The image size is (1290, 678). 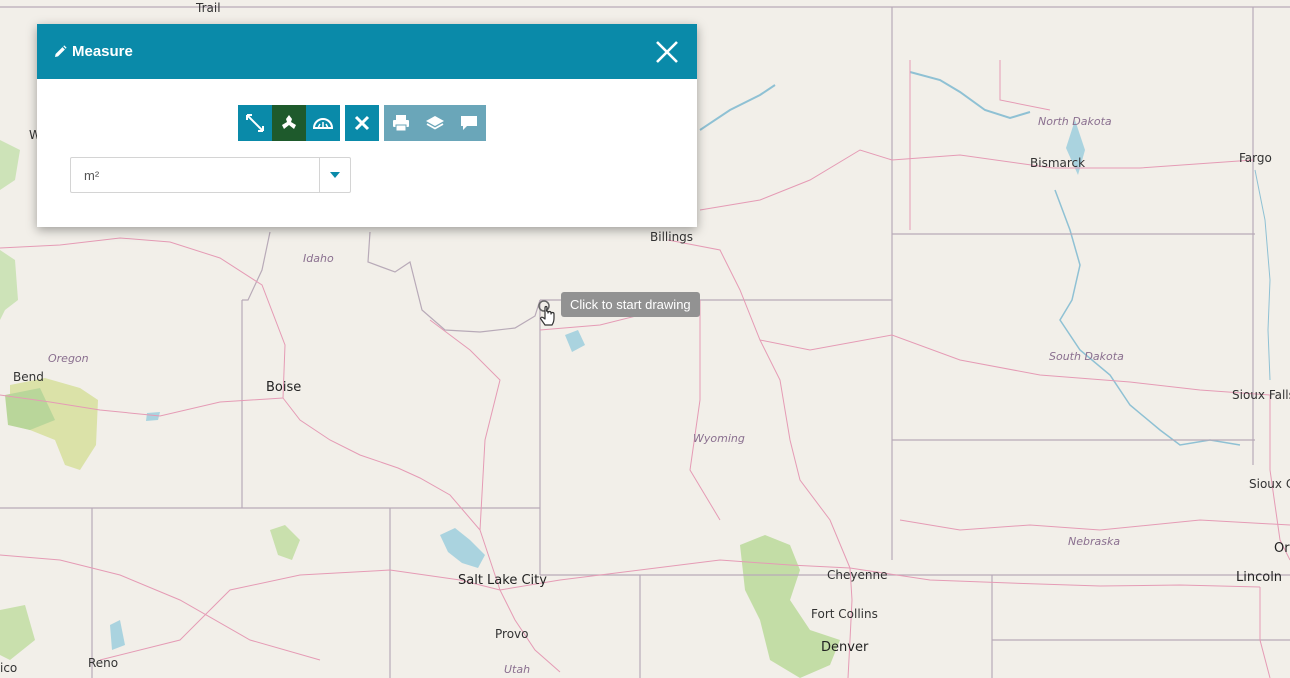 What do you see at coordinates (672, 237) in the screenshot?
I see `map-label: Billings` at bounding box center [672, 237].